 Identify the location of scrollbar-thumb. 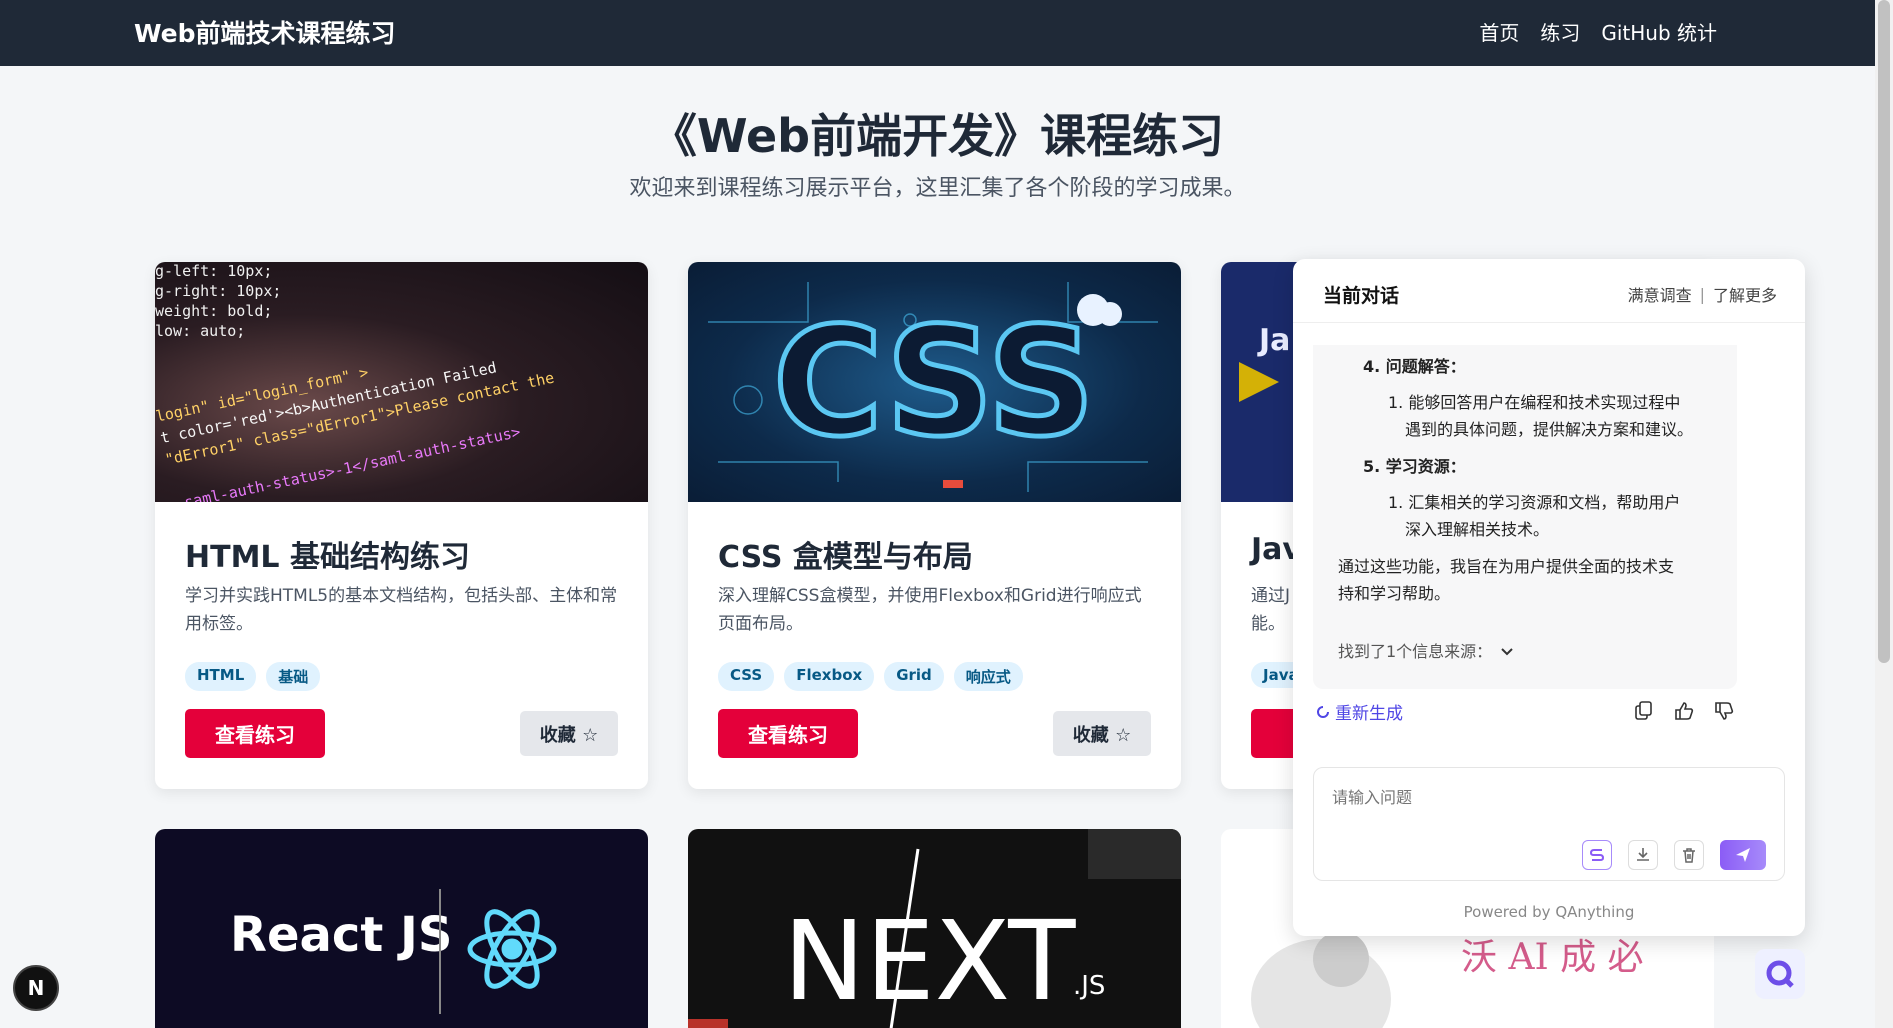
(1884, 331).